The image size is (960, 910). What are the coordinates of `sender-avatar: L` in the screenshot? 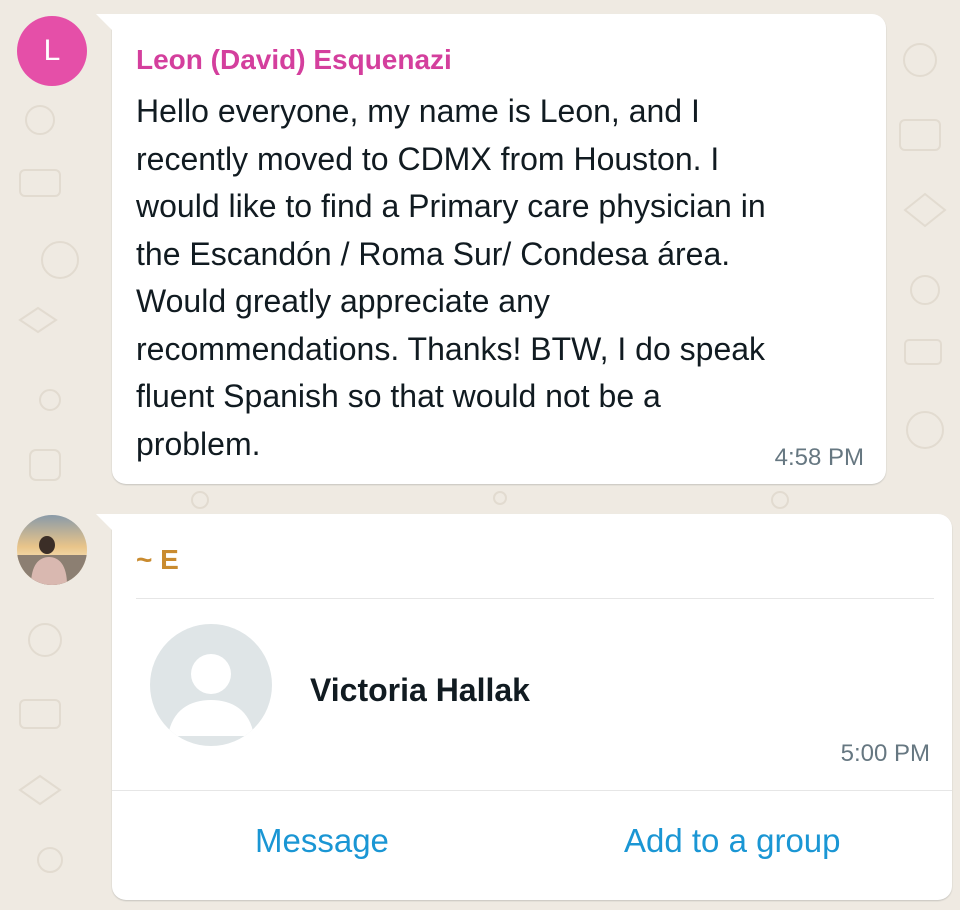 It's located at (52, 51).